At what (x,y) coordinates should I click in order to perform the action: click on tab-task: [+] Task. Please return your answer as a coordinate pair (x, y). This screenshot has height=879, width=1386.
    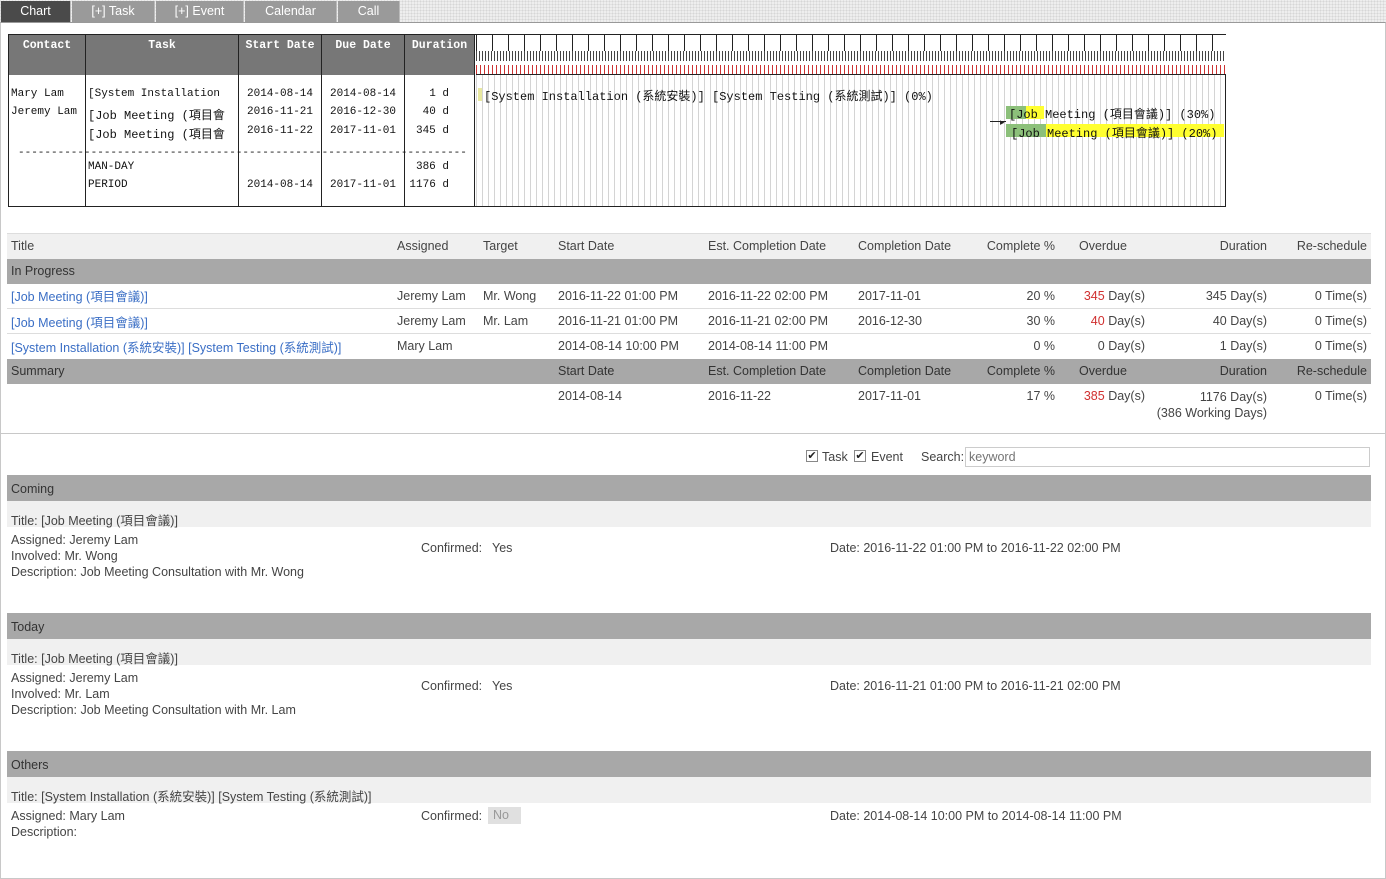
    Looking at the image, I should click on (113, 11).